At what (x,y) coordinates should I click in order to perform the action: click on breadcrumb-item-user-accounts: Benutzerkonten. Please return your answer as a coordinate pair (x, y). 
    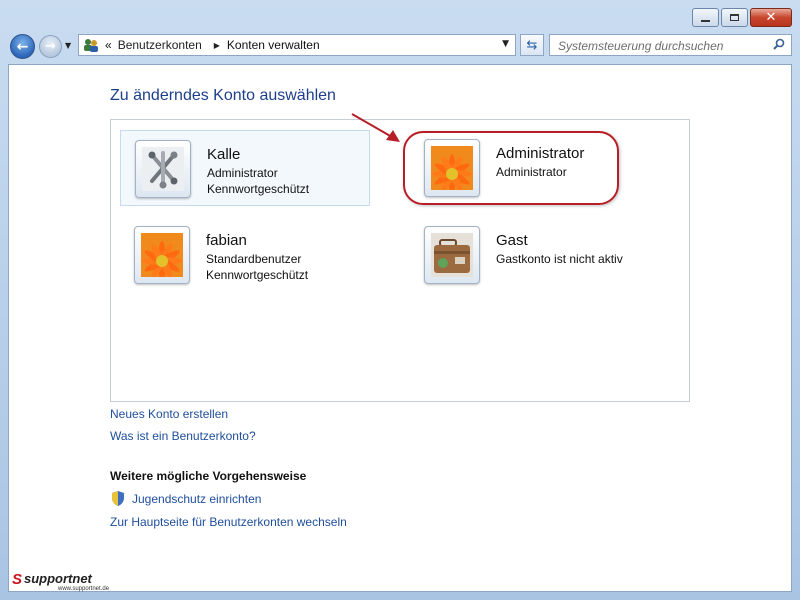
    Looking at the image, I should click on (160, 45).